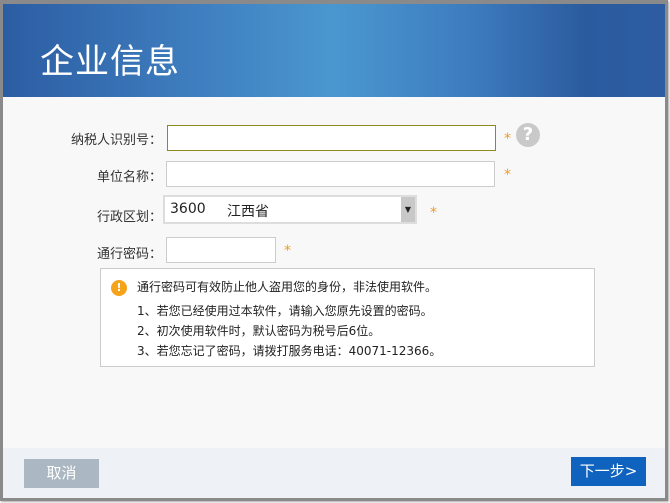  Describe the element at coordinates (528, 135) in the screenshot. I see `help-icon: ?` at that location.